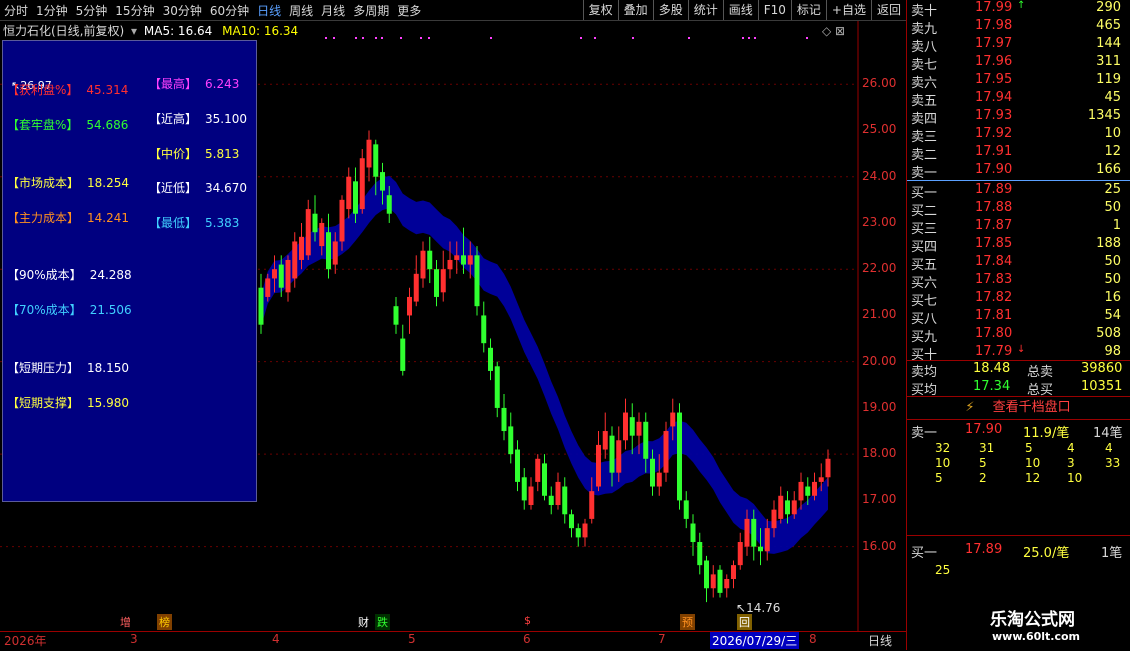  I want to click on period-7: 周线, so click(301, 10).